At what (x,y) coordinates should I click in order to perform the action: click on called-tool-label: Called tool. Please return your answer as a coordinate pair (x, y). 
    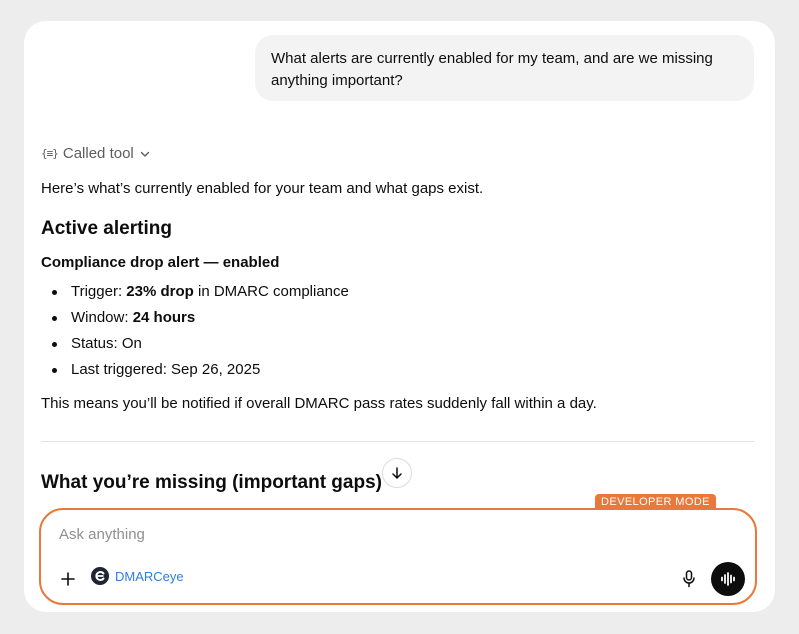
    Looking at the image, I should click on (98, 153).